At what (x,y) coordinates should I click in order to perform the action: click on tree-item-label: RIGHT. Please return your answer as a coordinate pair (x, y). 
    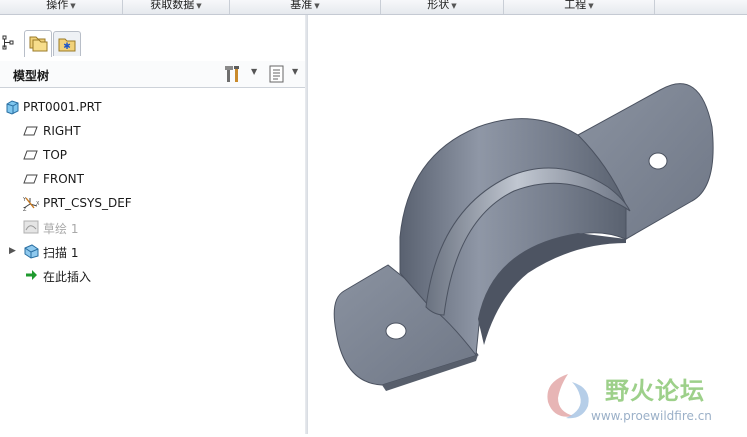
    Looking at the image, I should click on (62, 131).